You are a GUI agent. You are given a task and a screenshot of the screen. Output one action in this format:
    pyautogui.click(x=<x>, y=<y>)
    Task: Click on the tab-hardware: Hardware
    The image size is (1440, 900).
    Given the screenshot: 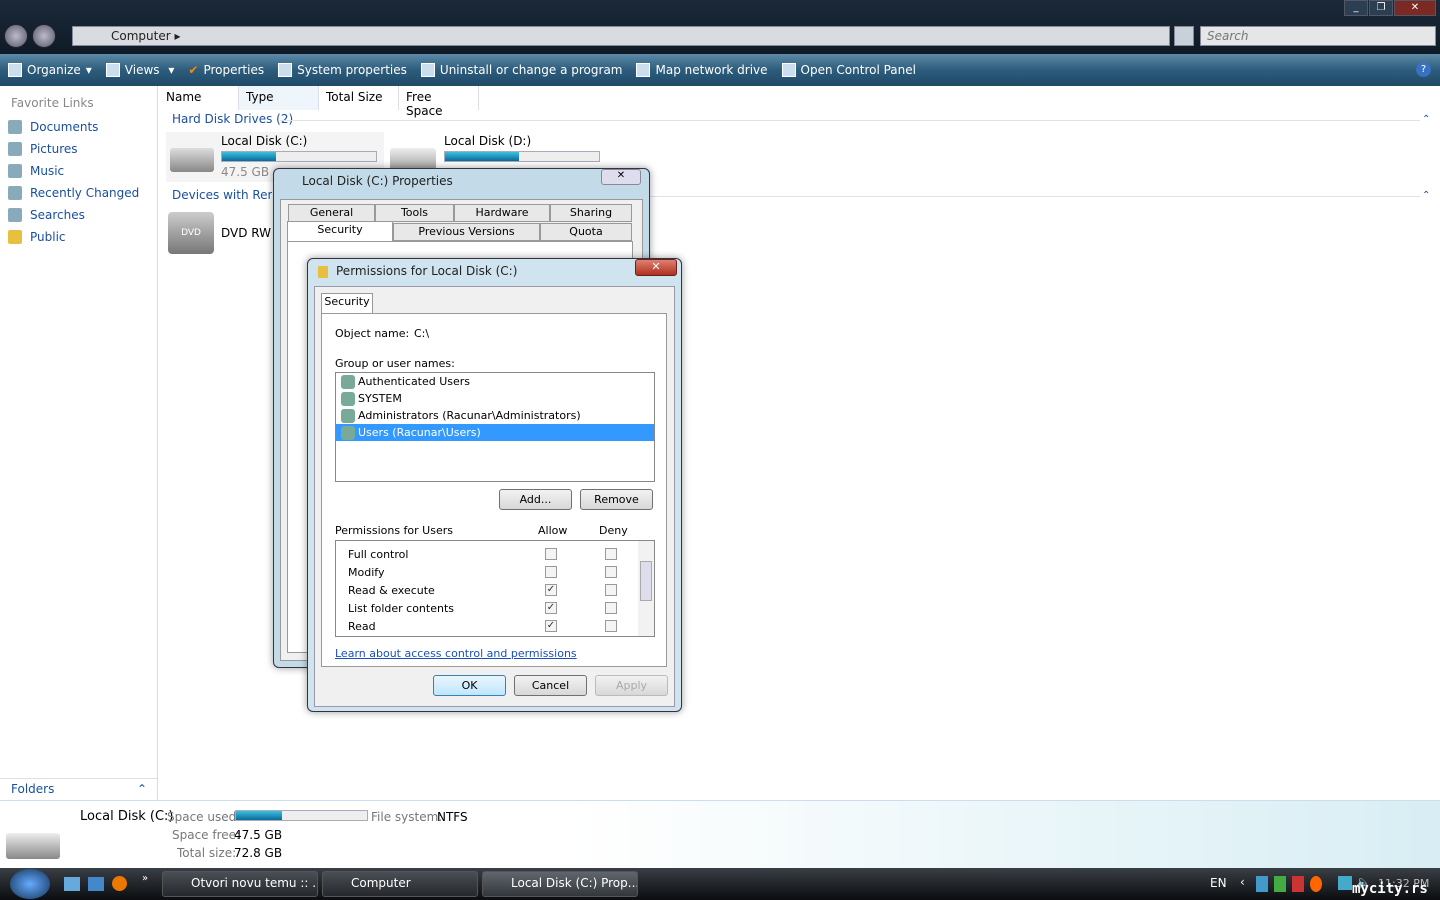 What is the action you would take?
    pyautogui.click(x=502, y=213)
    